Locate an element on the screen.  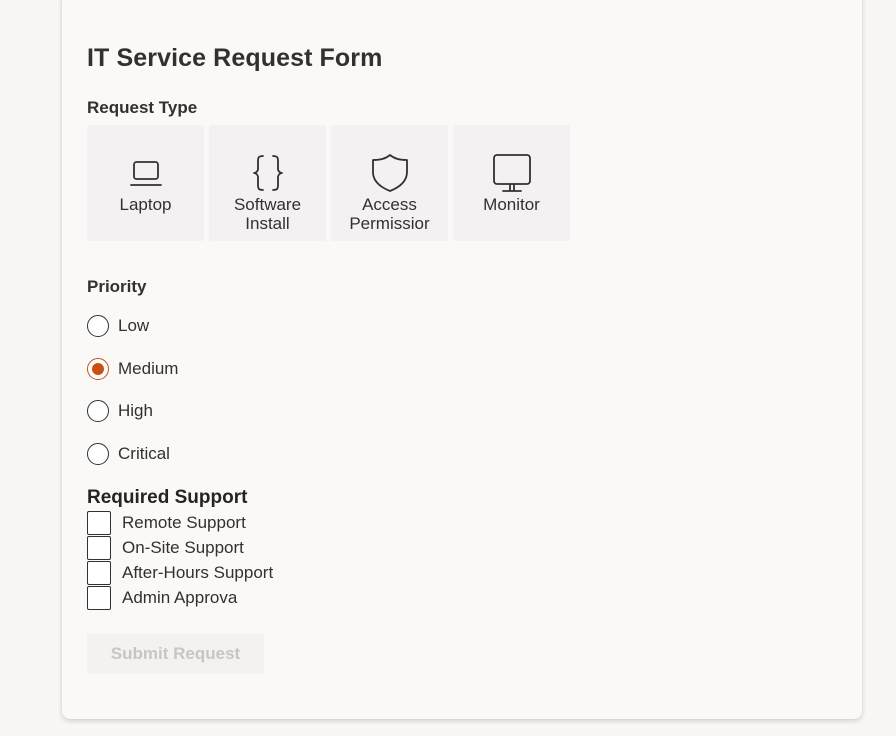
priority-option-label: Critical is located at coordinates (144, 453).